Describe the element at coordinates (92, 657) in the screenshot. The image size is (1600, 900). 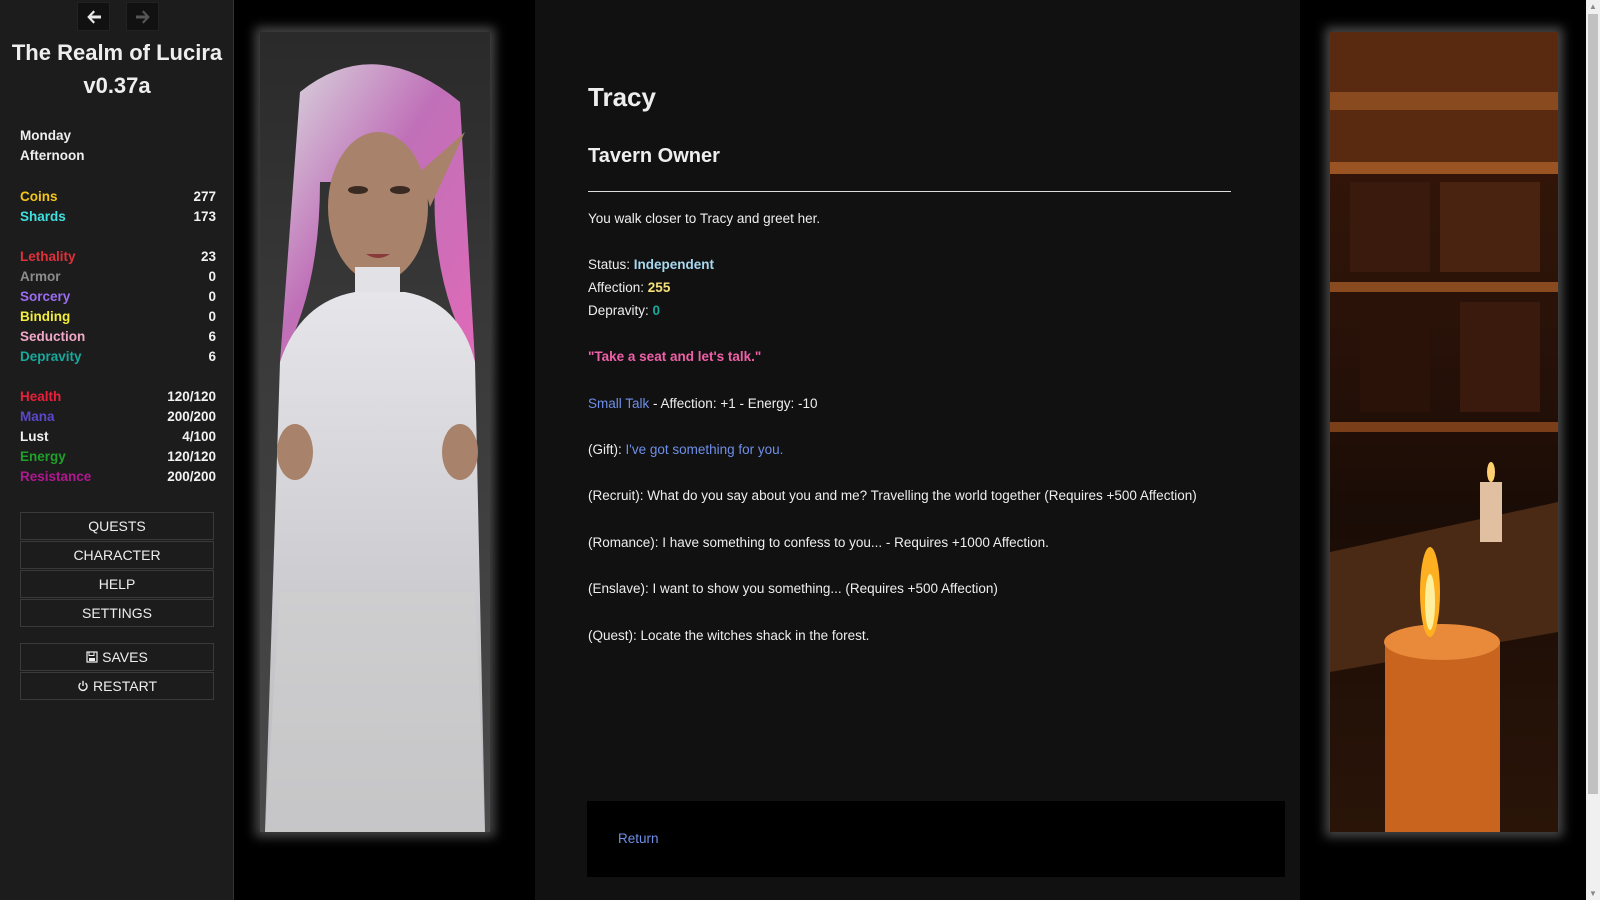
I see `floppy-disk-icon` at that location.